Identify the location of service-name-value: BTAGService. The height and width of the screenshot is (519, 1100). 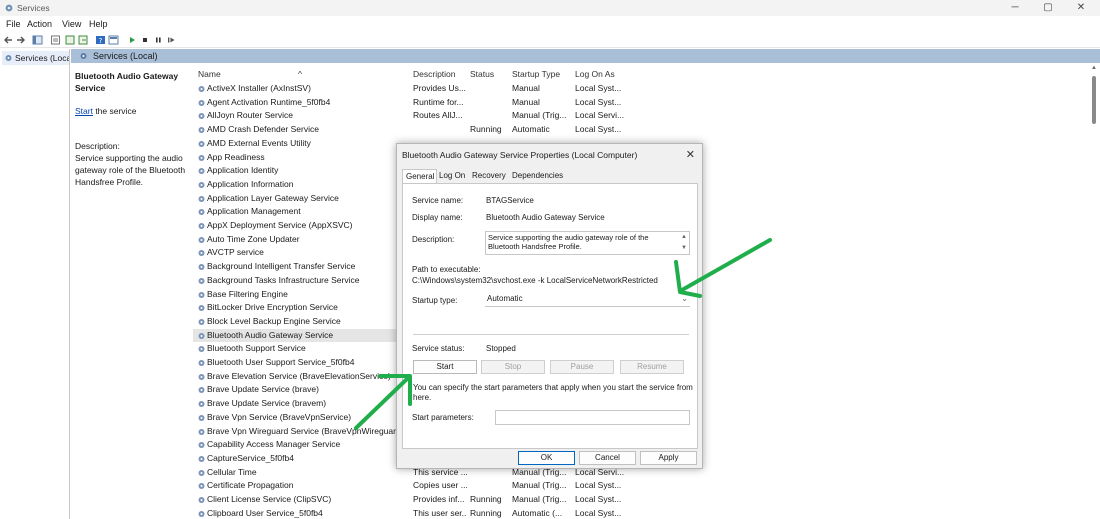
(510, 200).